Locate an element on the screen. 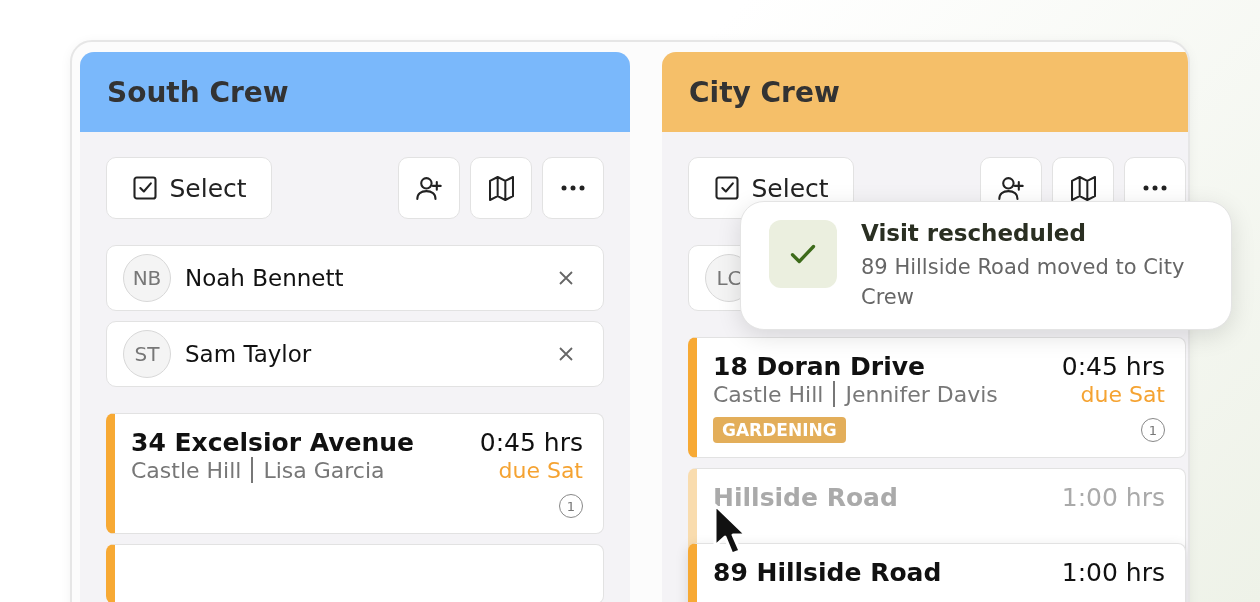 The width and height of the screenshot is (1260, 602). job-address: 34 Excelsior Avenue is located at coordinates (272, 442).